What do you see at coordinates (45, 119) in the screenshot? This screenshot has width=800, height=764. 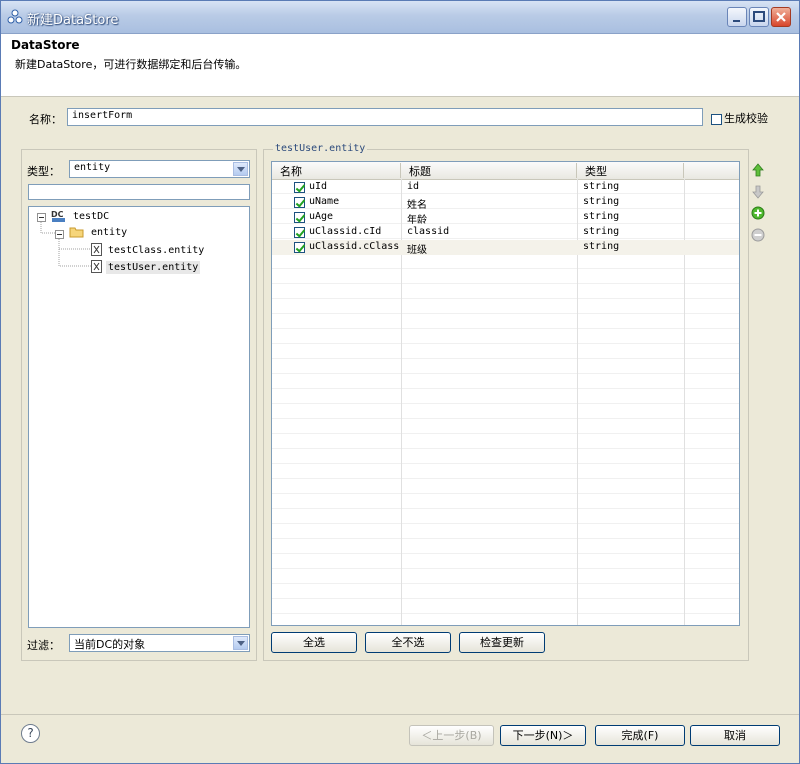 I see `name-label: 名称：` at bounding box center [45, 119].